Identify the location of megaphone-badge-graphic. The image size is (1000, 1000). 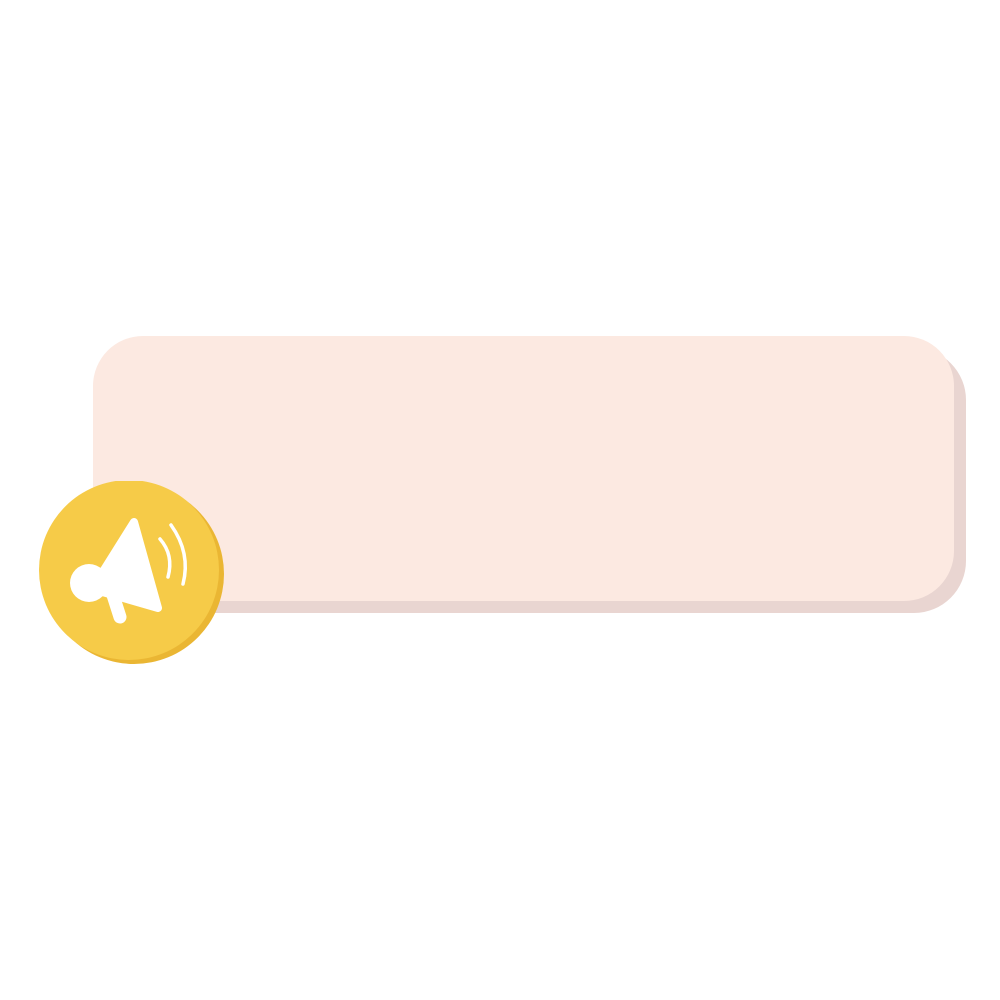
(131, 572).